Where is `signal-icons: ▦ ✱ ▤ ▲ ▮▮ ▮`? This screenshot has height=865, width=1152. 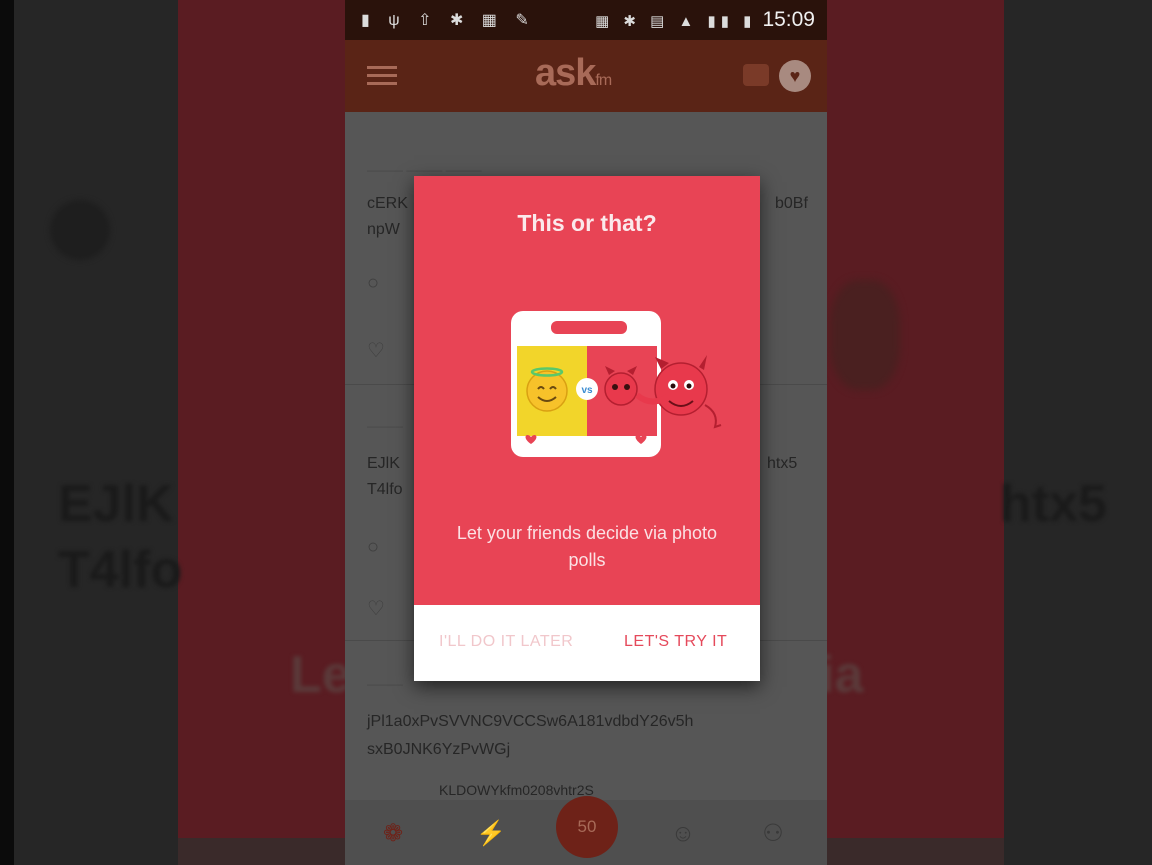 signal-icons: ▦ ✱ ▤ ▲ ▮▮ ▮ is located at coordinates (676, 21).